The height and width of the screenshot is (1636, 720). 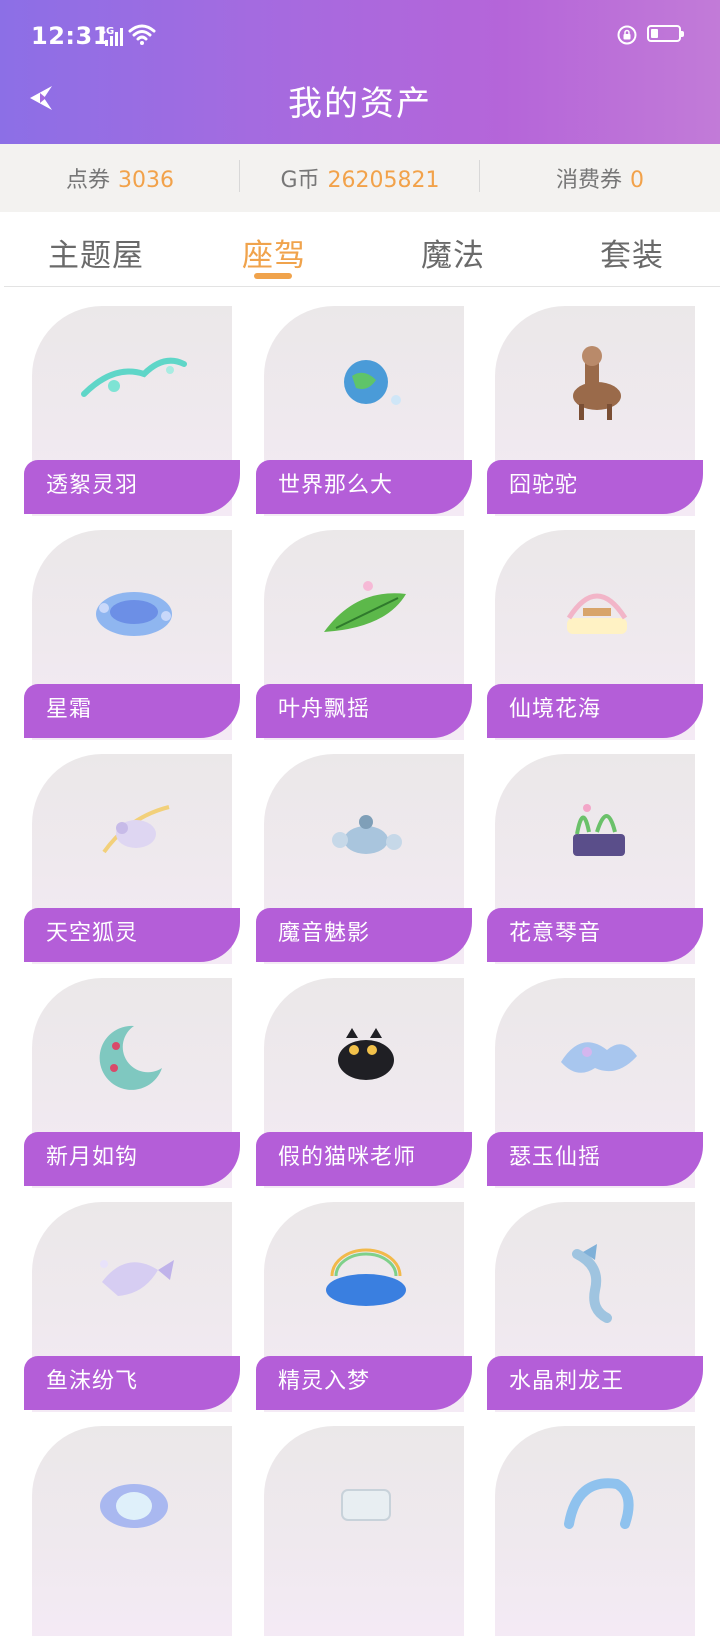 I want to click on flower-swing-icon, so click(x=597, y=613).